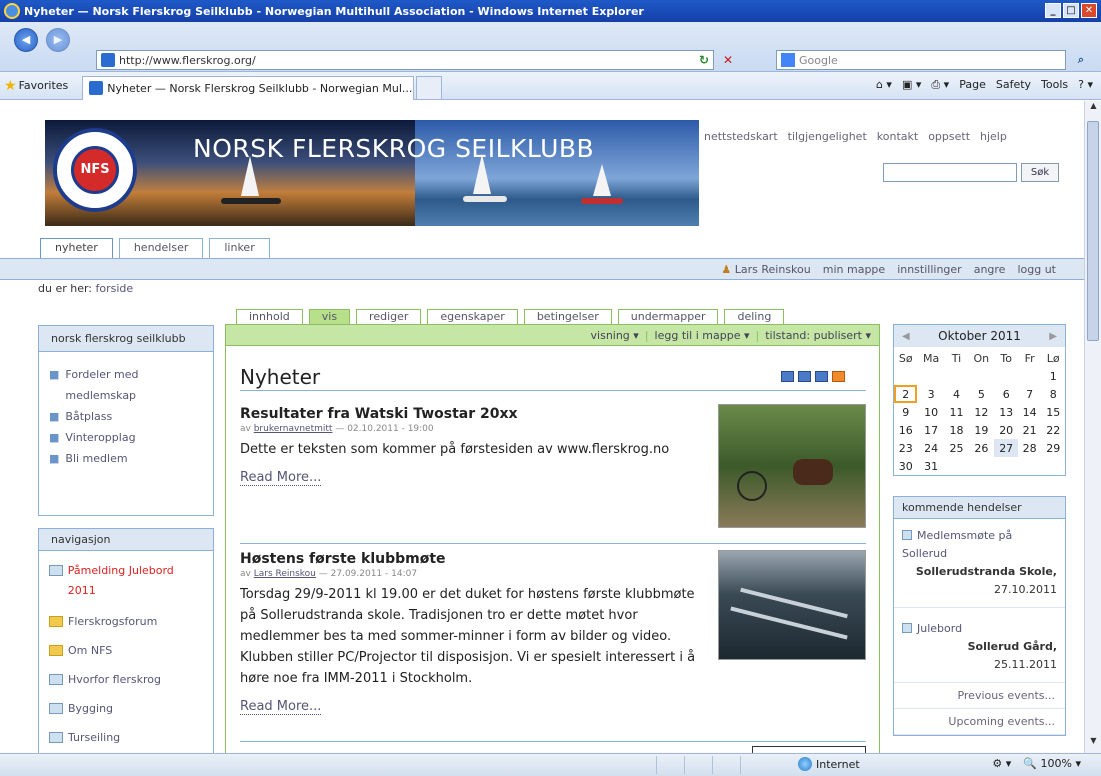 This screenshot has height=776, width=1101. What do you see at coordinates (567, 317) in the screenshot?
I see `tab-betingelser: betingelser` at bounding box center [567, 317].